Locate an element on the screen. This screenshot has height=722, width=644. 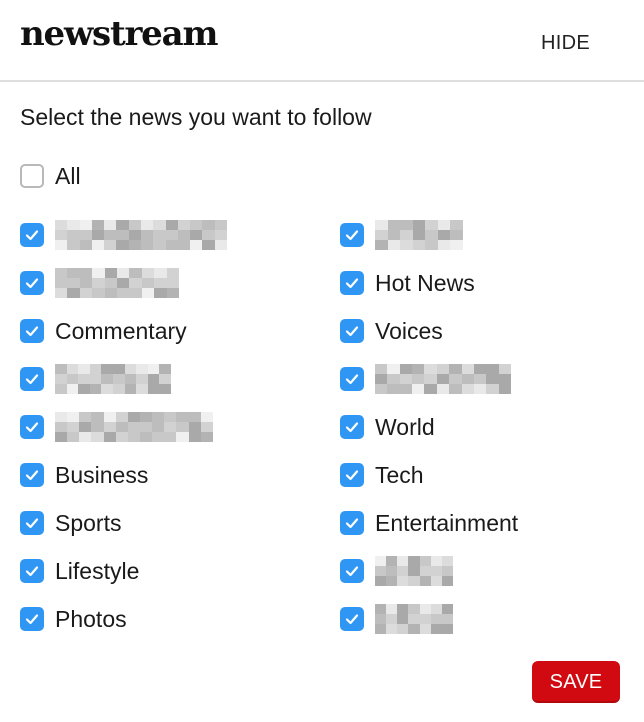
category-checkbox: Commentary is located at coordinates (103, 331).